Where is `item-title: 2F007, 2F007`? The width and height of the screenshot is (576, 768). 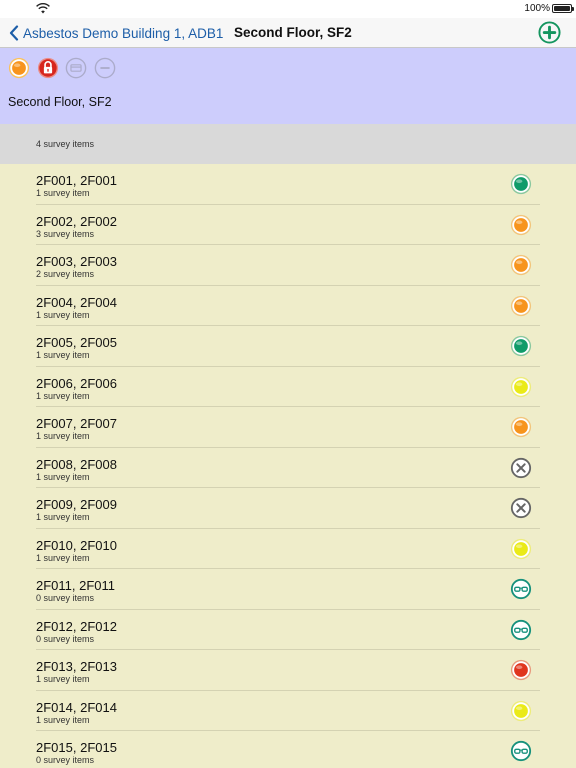
item-title: 2F007, 2F007 is located at coordinates (76, 423).